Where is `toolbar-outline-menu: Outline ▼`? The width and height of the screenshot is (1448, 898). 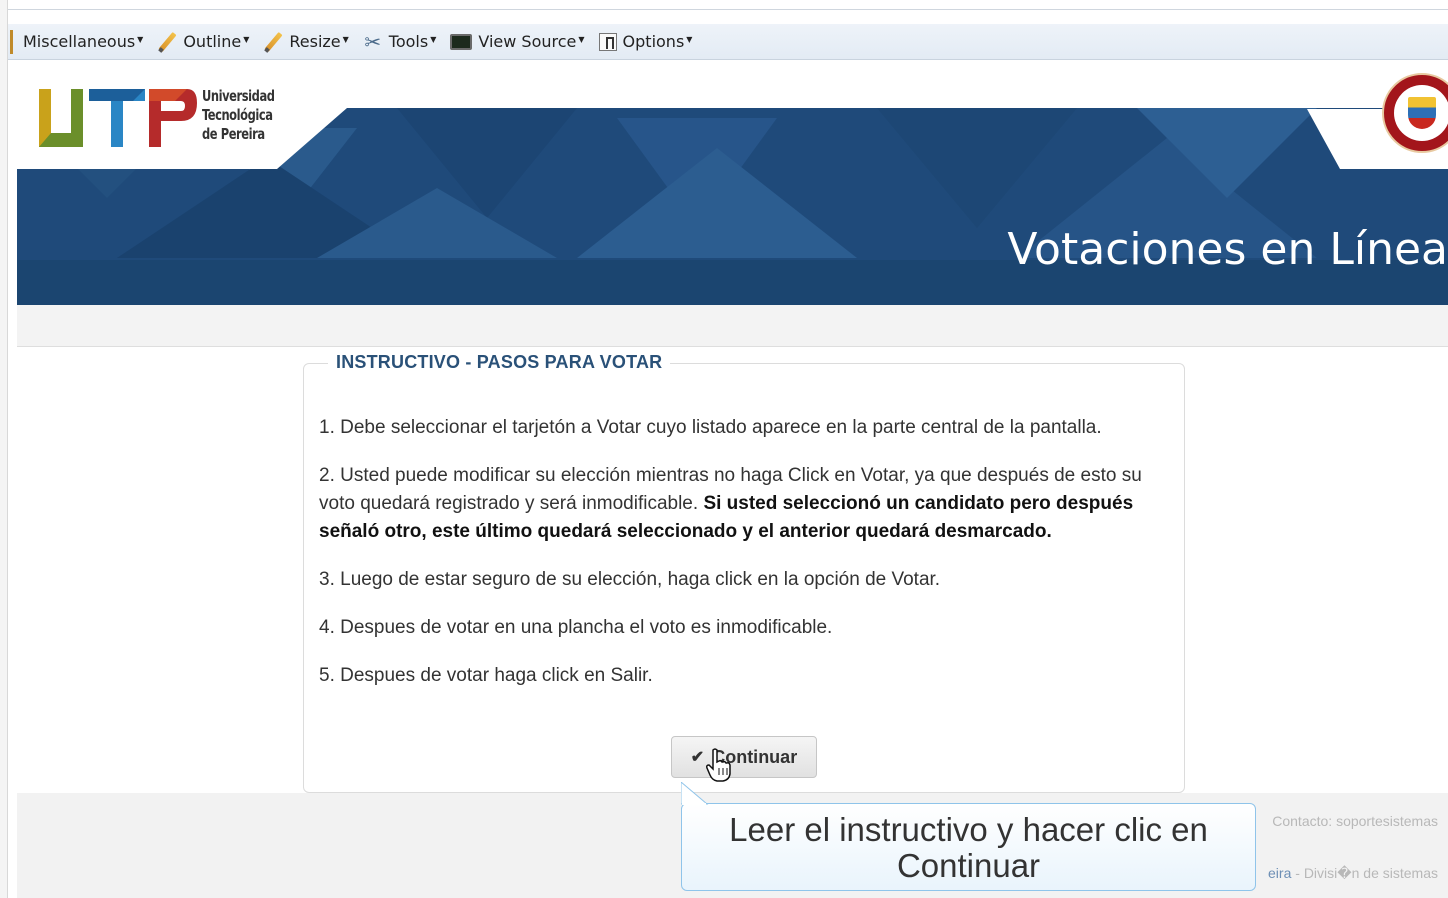 toolbar-outline-menu: Outline ▼ is located at coordinates (203, 41).